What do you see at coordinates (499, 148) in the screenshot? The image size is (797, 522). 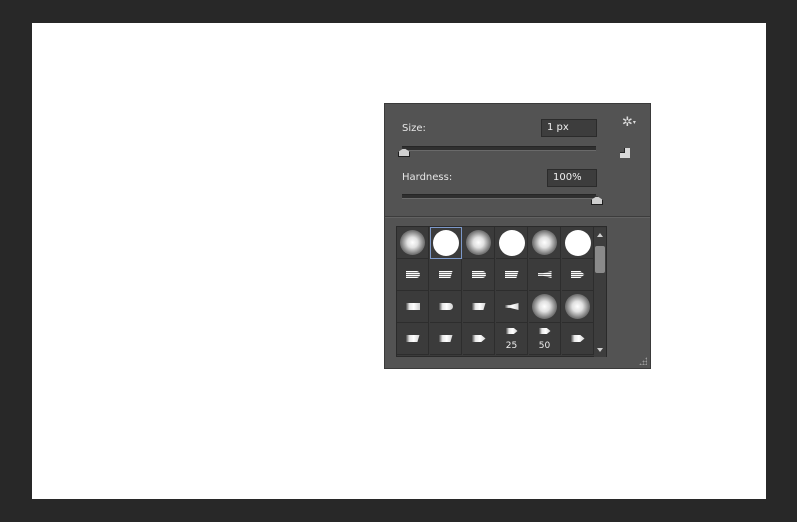 I see `size-slider` at bounding box center [499, 148].